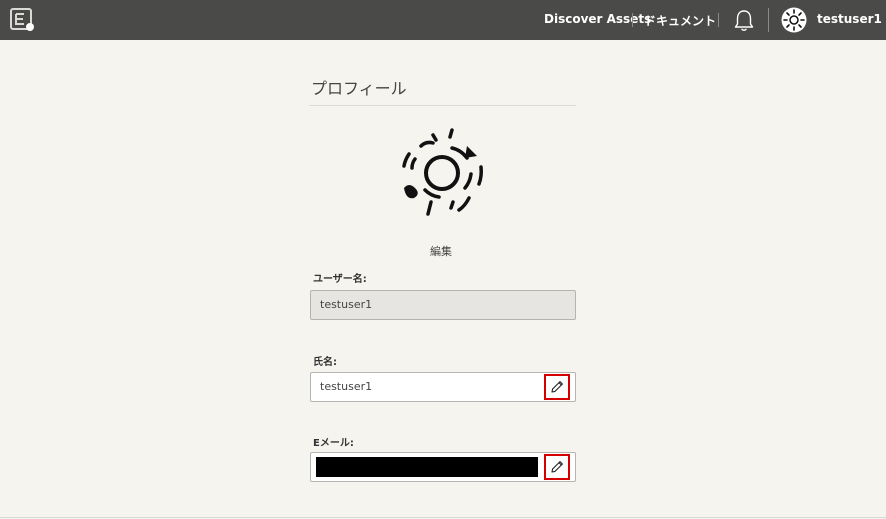 Image resolution: width=886 pixels, height=519 pixels. Describe the element at coordinates (346, 386) in the screenshot. I see `full-name-value: testuser1` at that location.